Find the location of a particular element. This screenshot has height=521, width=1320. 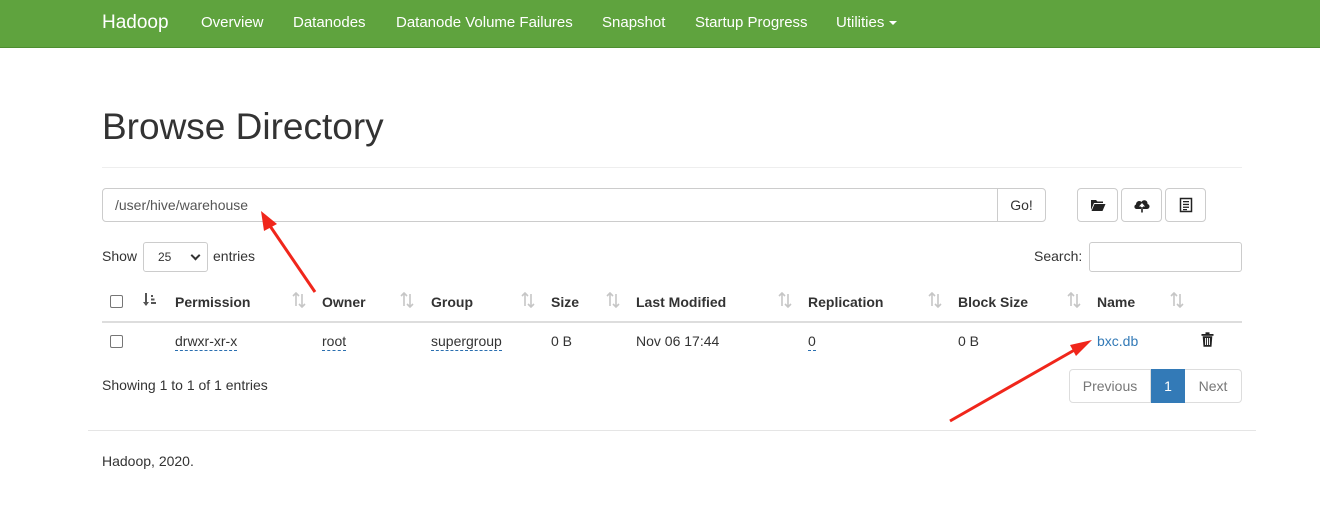

annotation-arrow-path is located at coordinates (289, 252).